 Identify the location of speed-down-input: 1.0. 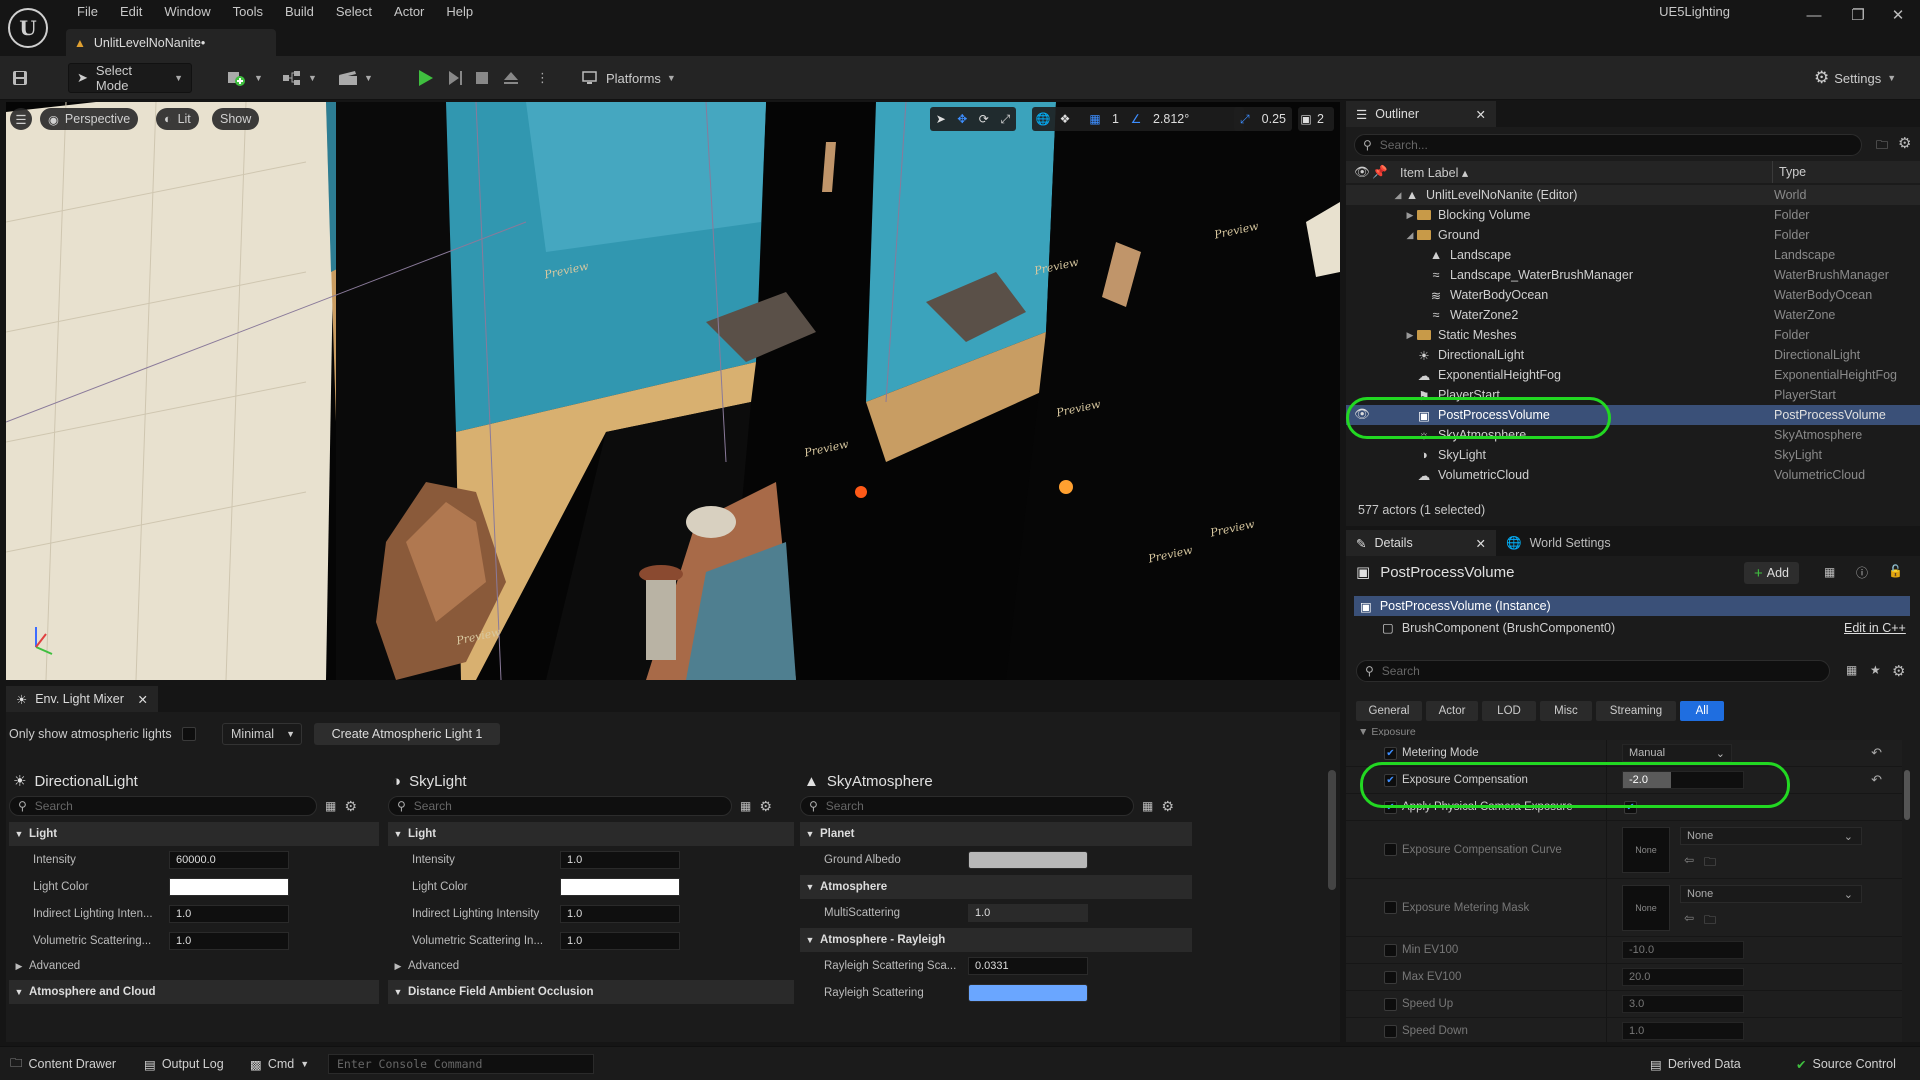
(1683, 1031).